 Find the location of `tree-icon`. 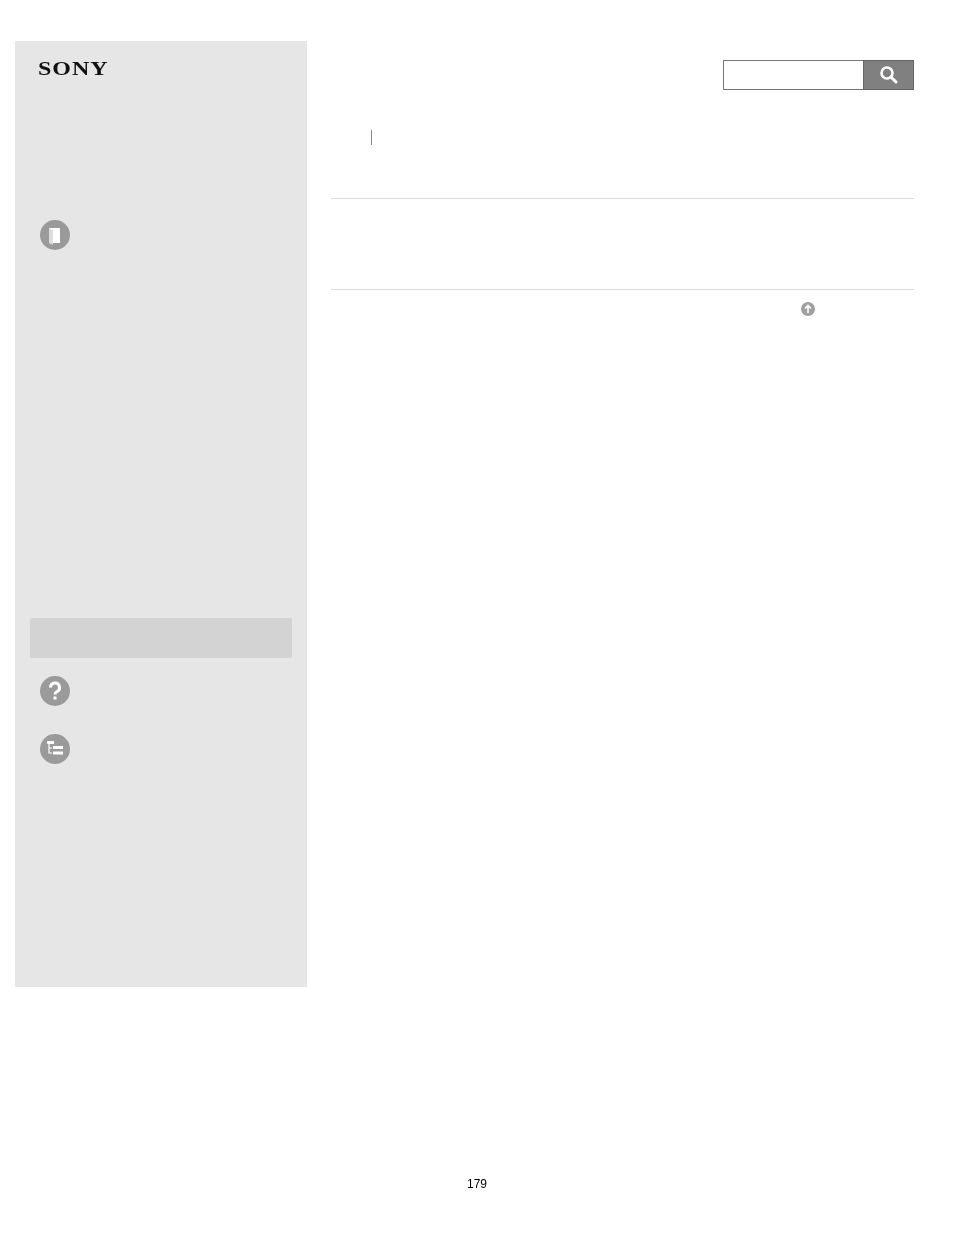

tree-icon is located at coordinates (55, 749).